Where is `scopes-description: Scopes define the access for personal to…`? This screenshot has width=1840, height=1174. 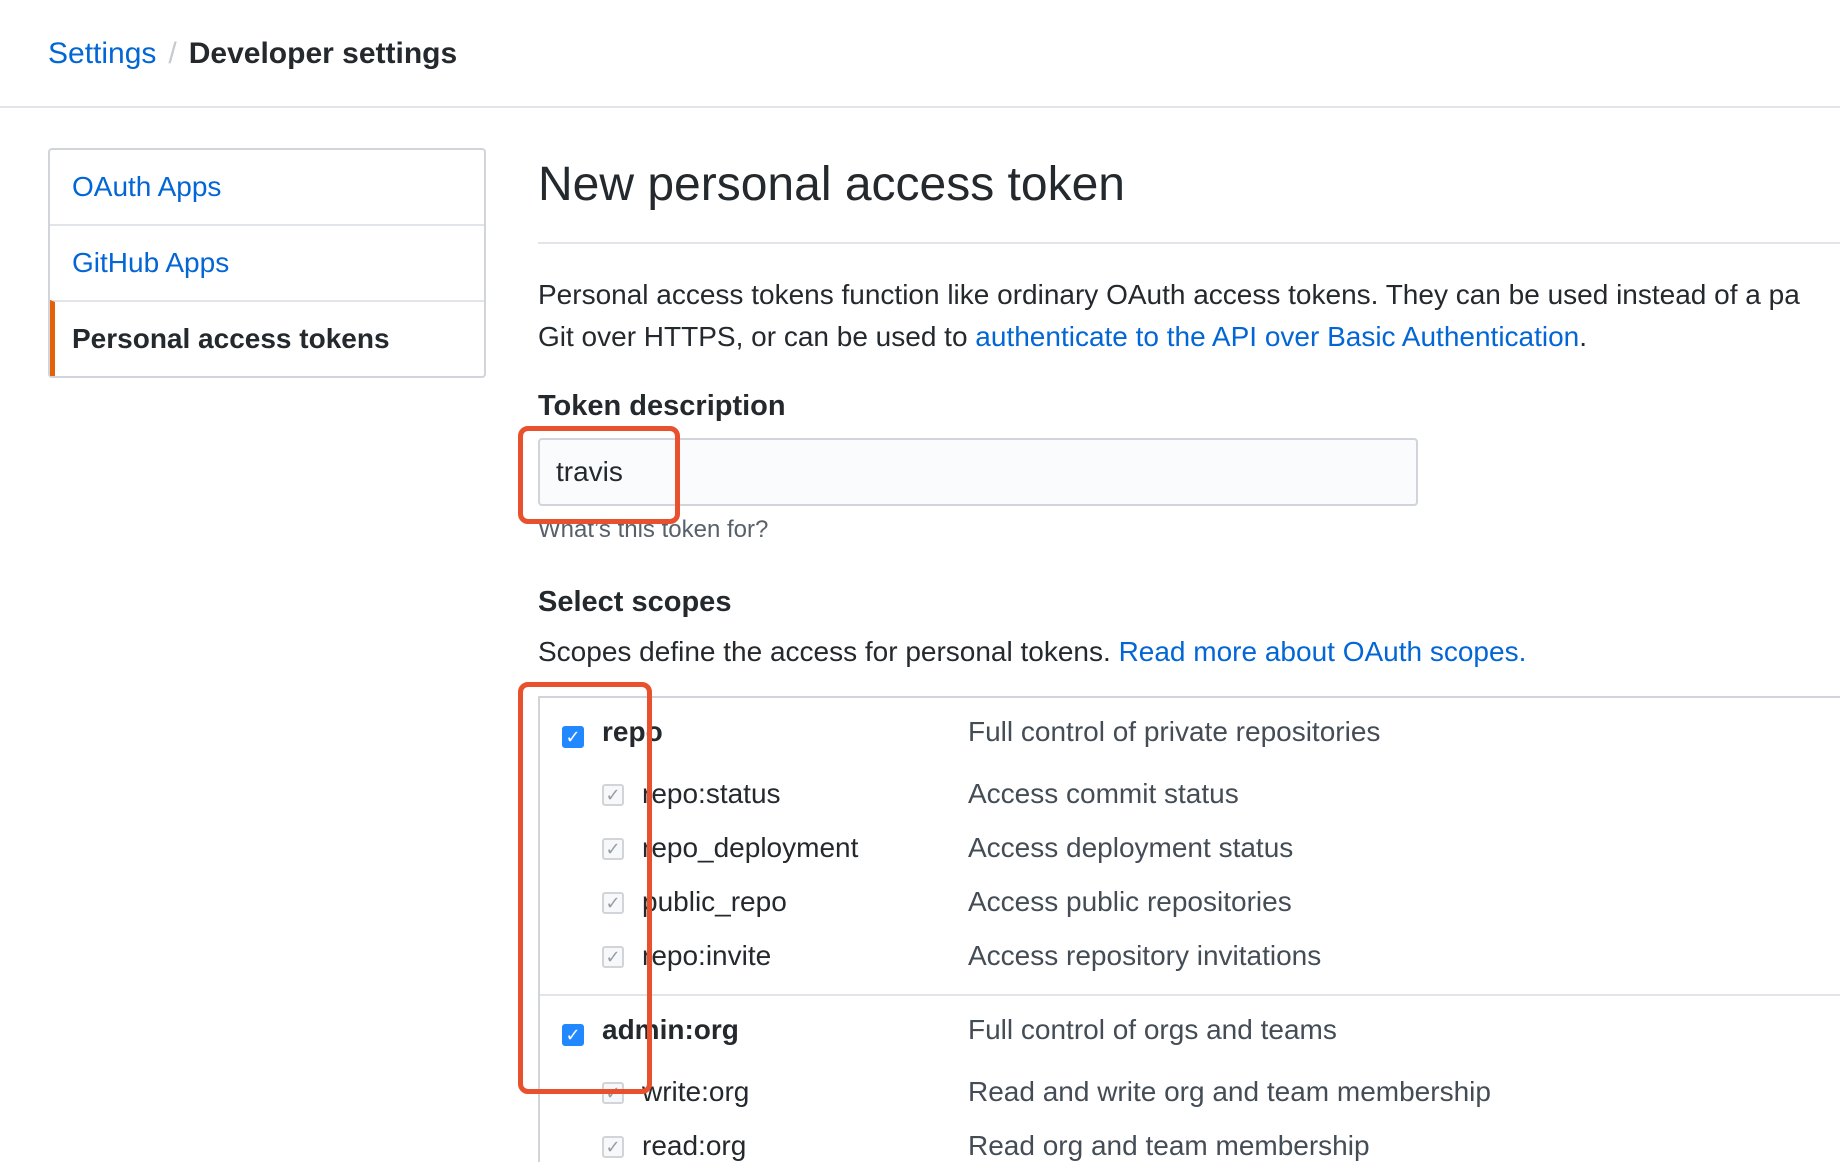 scopes-description: Scopes define the access for personal to… is located at coordinates (1032, 652).